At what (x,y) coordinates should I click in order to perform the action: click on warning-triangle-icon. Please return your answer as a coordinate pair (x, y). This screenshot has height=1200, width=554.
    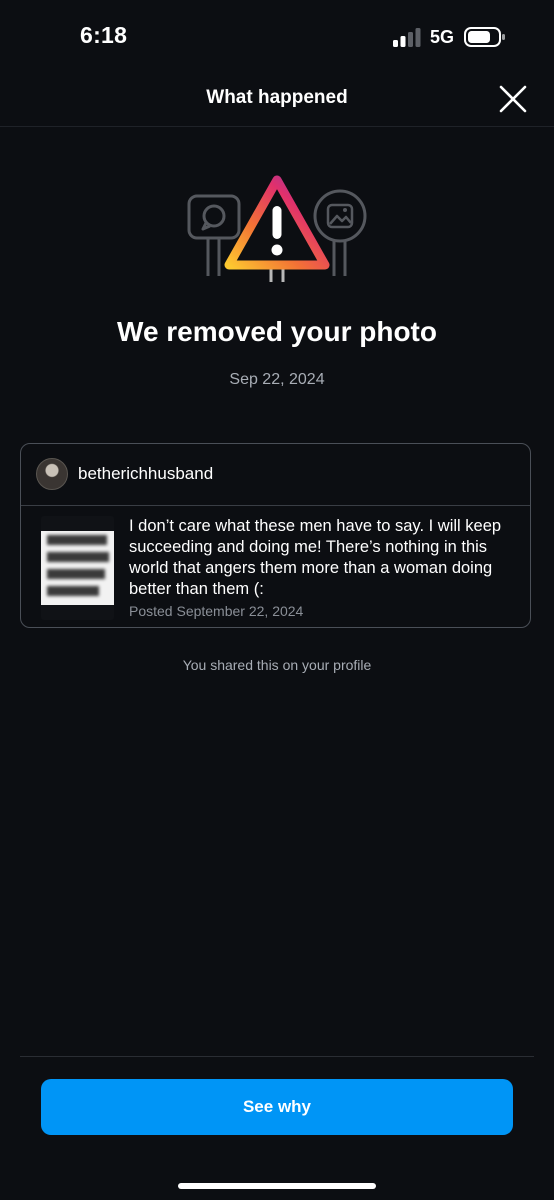
    Looking at the image, I should click on (277, 228).